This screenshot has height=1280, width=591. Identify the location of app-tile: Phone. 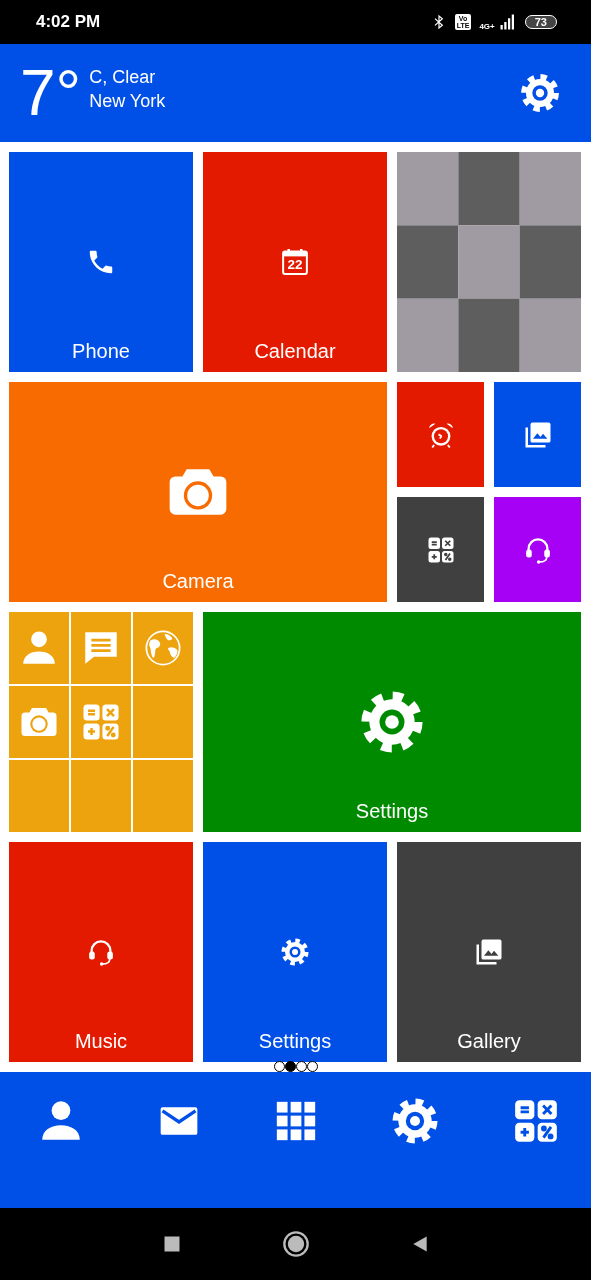
(101, 262).